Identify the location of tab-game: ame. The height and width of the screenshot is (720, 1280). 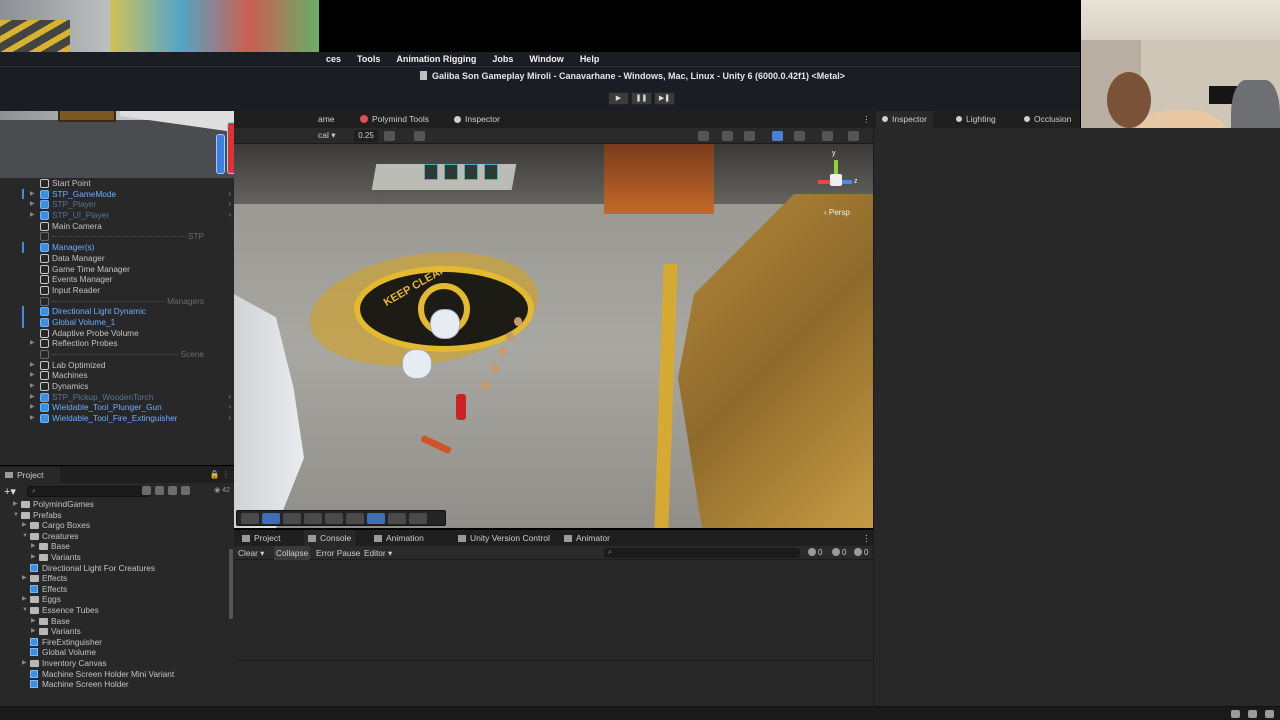
(326, 119).